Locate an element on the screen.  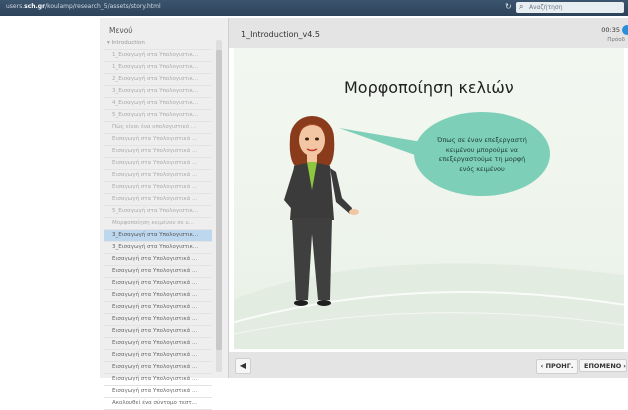
menu-item: ▾ Introduction is located at coordinates (158, 44).